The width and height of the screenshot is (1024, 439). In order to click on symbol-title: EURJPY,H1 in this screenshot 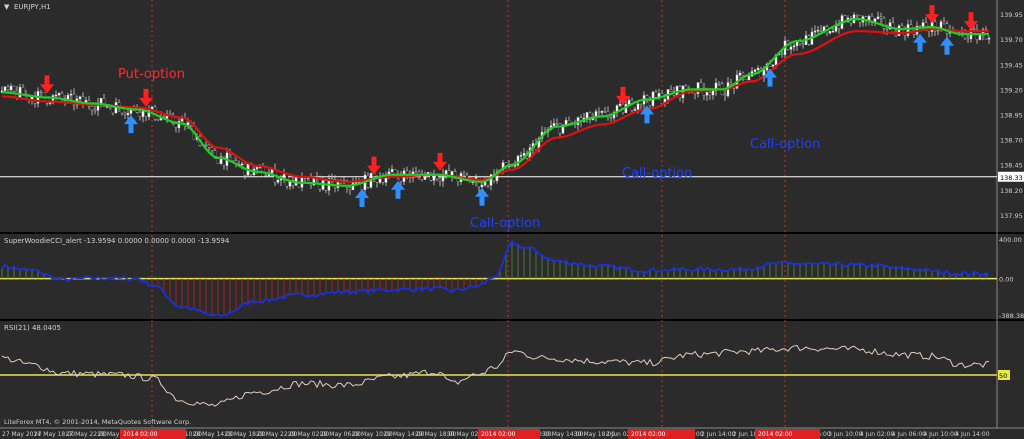, I will do `click(32, 7)`.